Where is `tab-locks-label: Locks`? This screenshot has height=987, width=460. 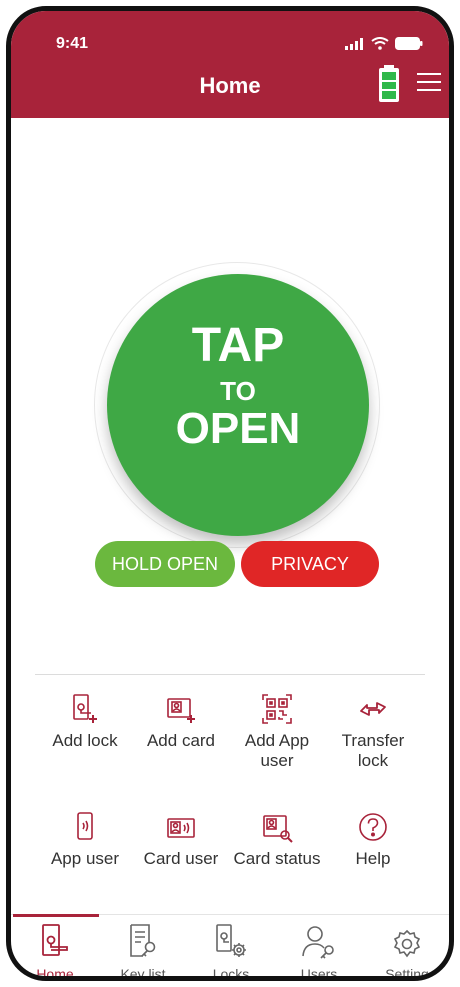
tab-locks-label: Locks is located at coordinates (231, 973).